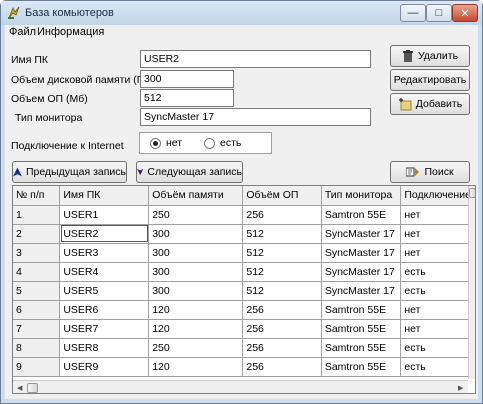 The image size is (483, 404). Describe the element at coordinates (166, 143) in the screenshot. I see `radio-no: нет` at that location.